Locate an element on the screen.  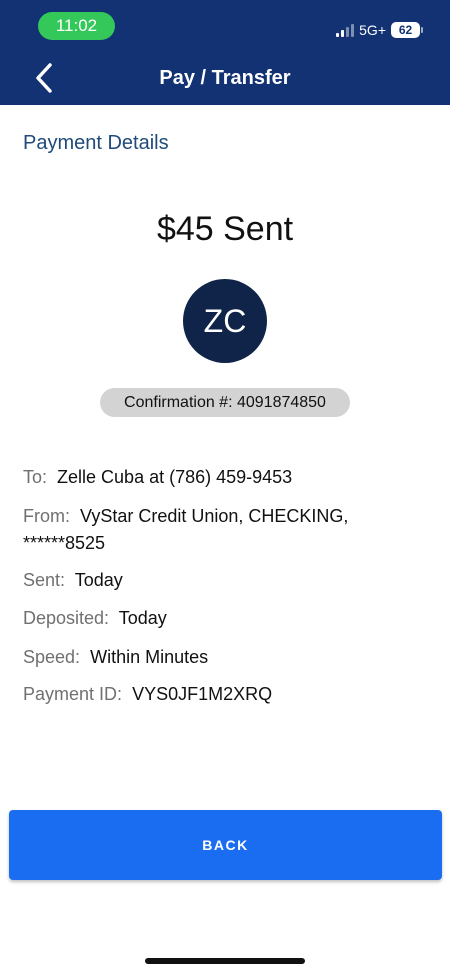
detail-payment-id: Payment ID: VYS0JF1M2XRQ is located at coordinates (147, 694).